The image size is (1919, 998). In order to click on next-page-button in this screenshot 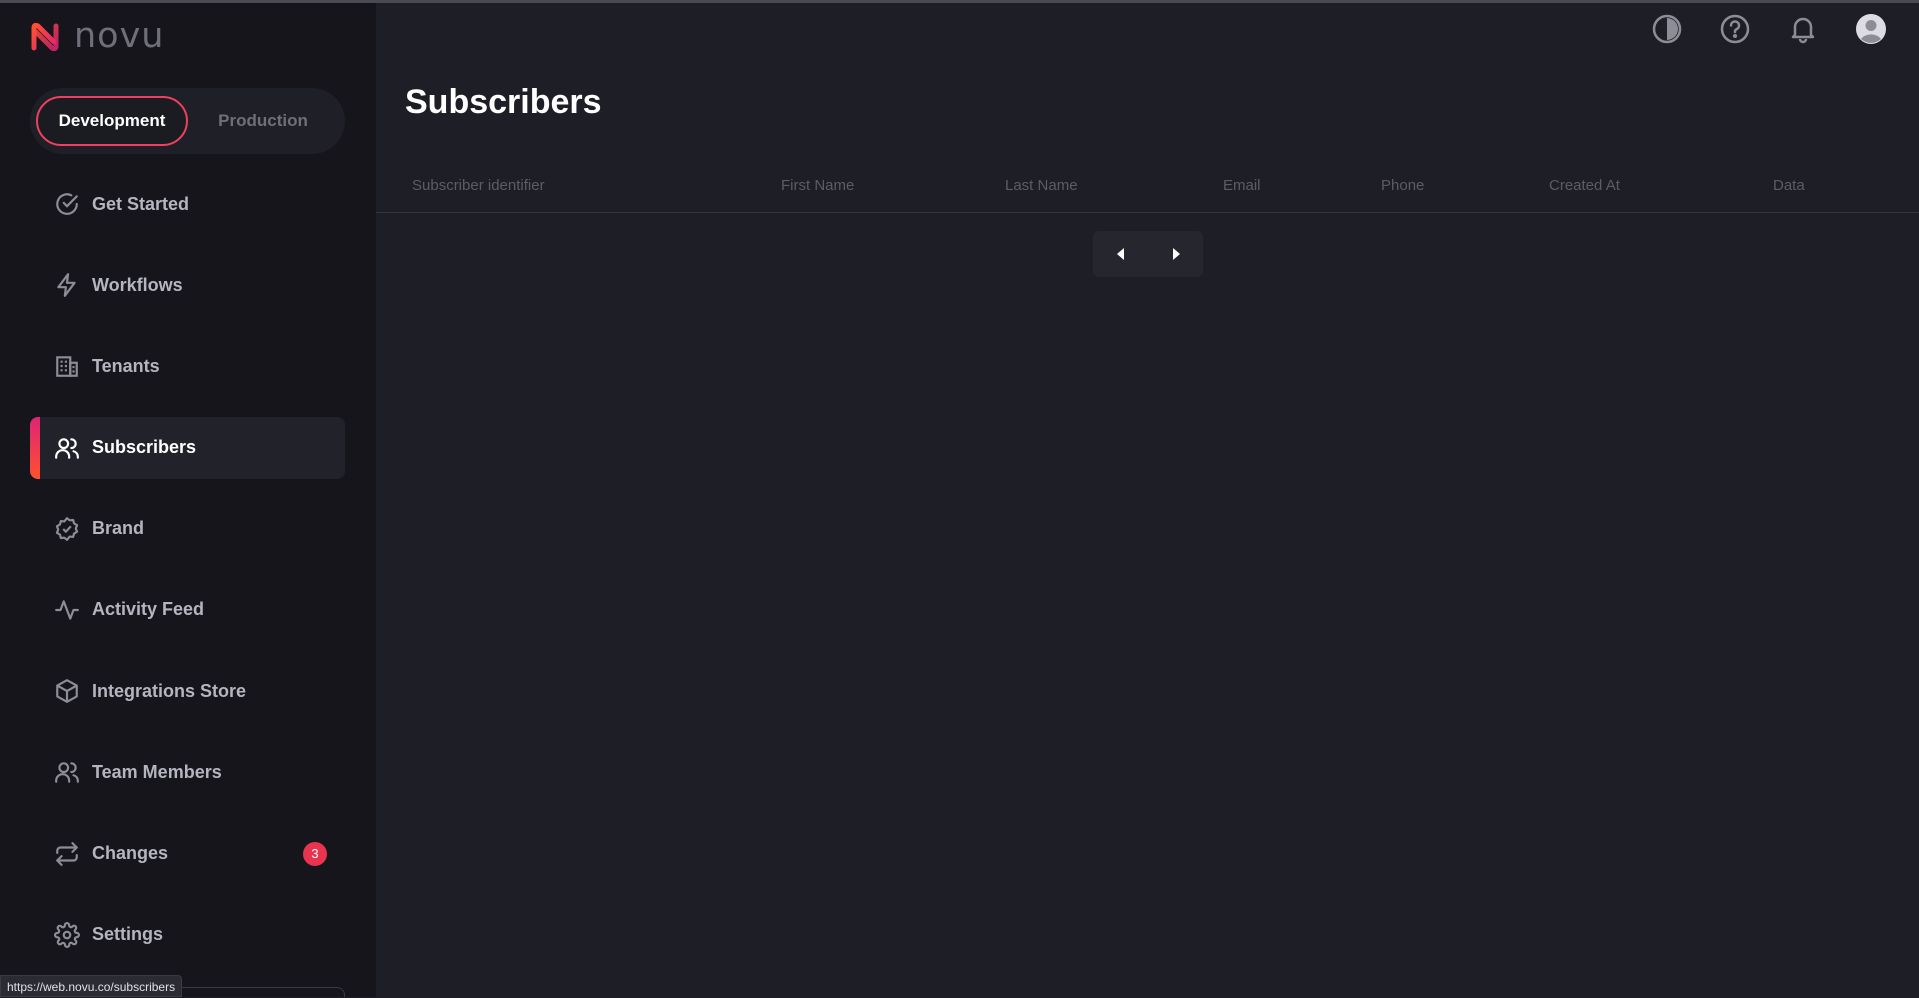, I will do `click(1176, 254)`.